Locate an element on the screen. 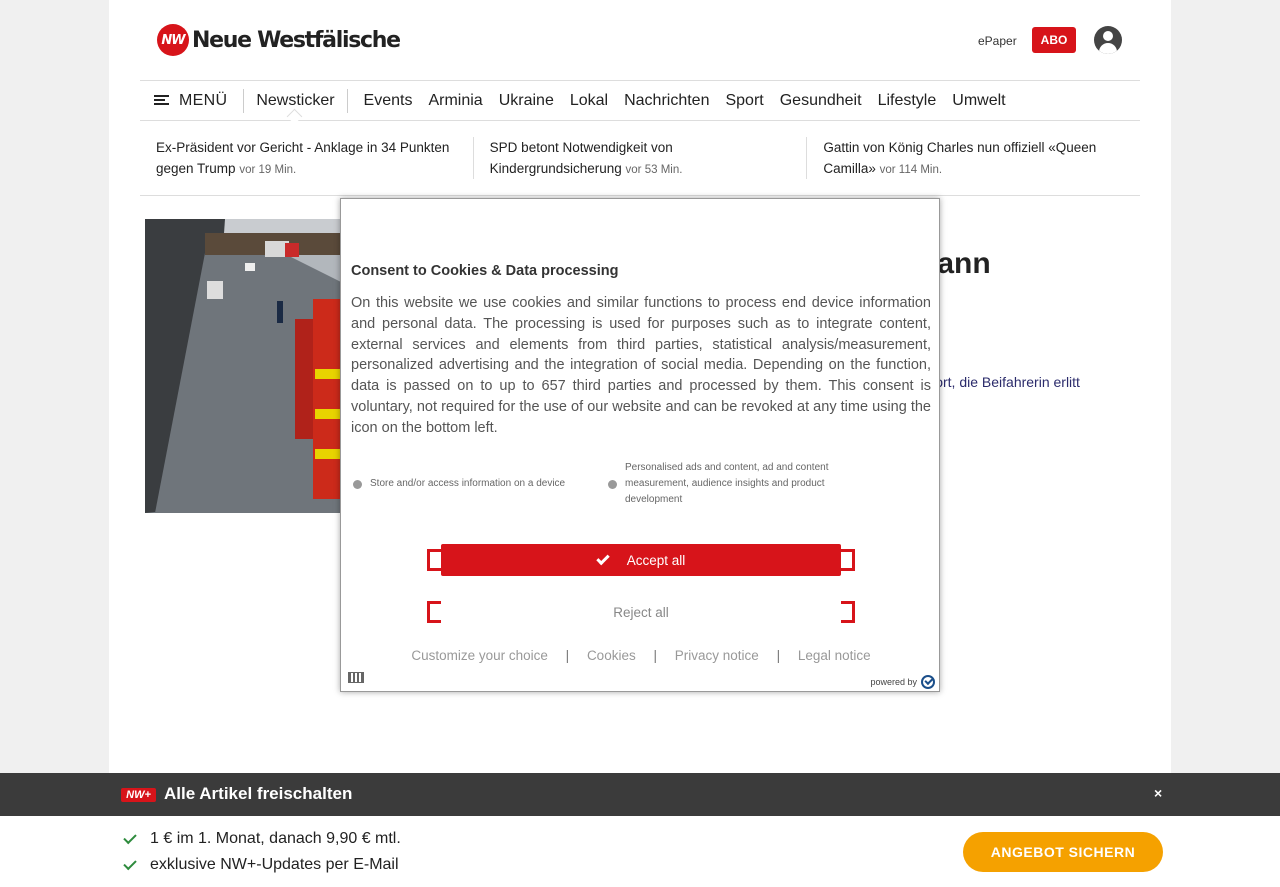 The height and width of the screenshot is (887, 1280). consent-title: Consent to Cookies & Data processing is located at coordinates (485, 271).